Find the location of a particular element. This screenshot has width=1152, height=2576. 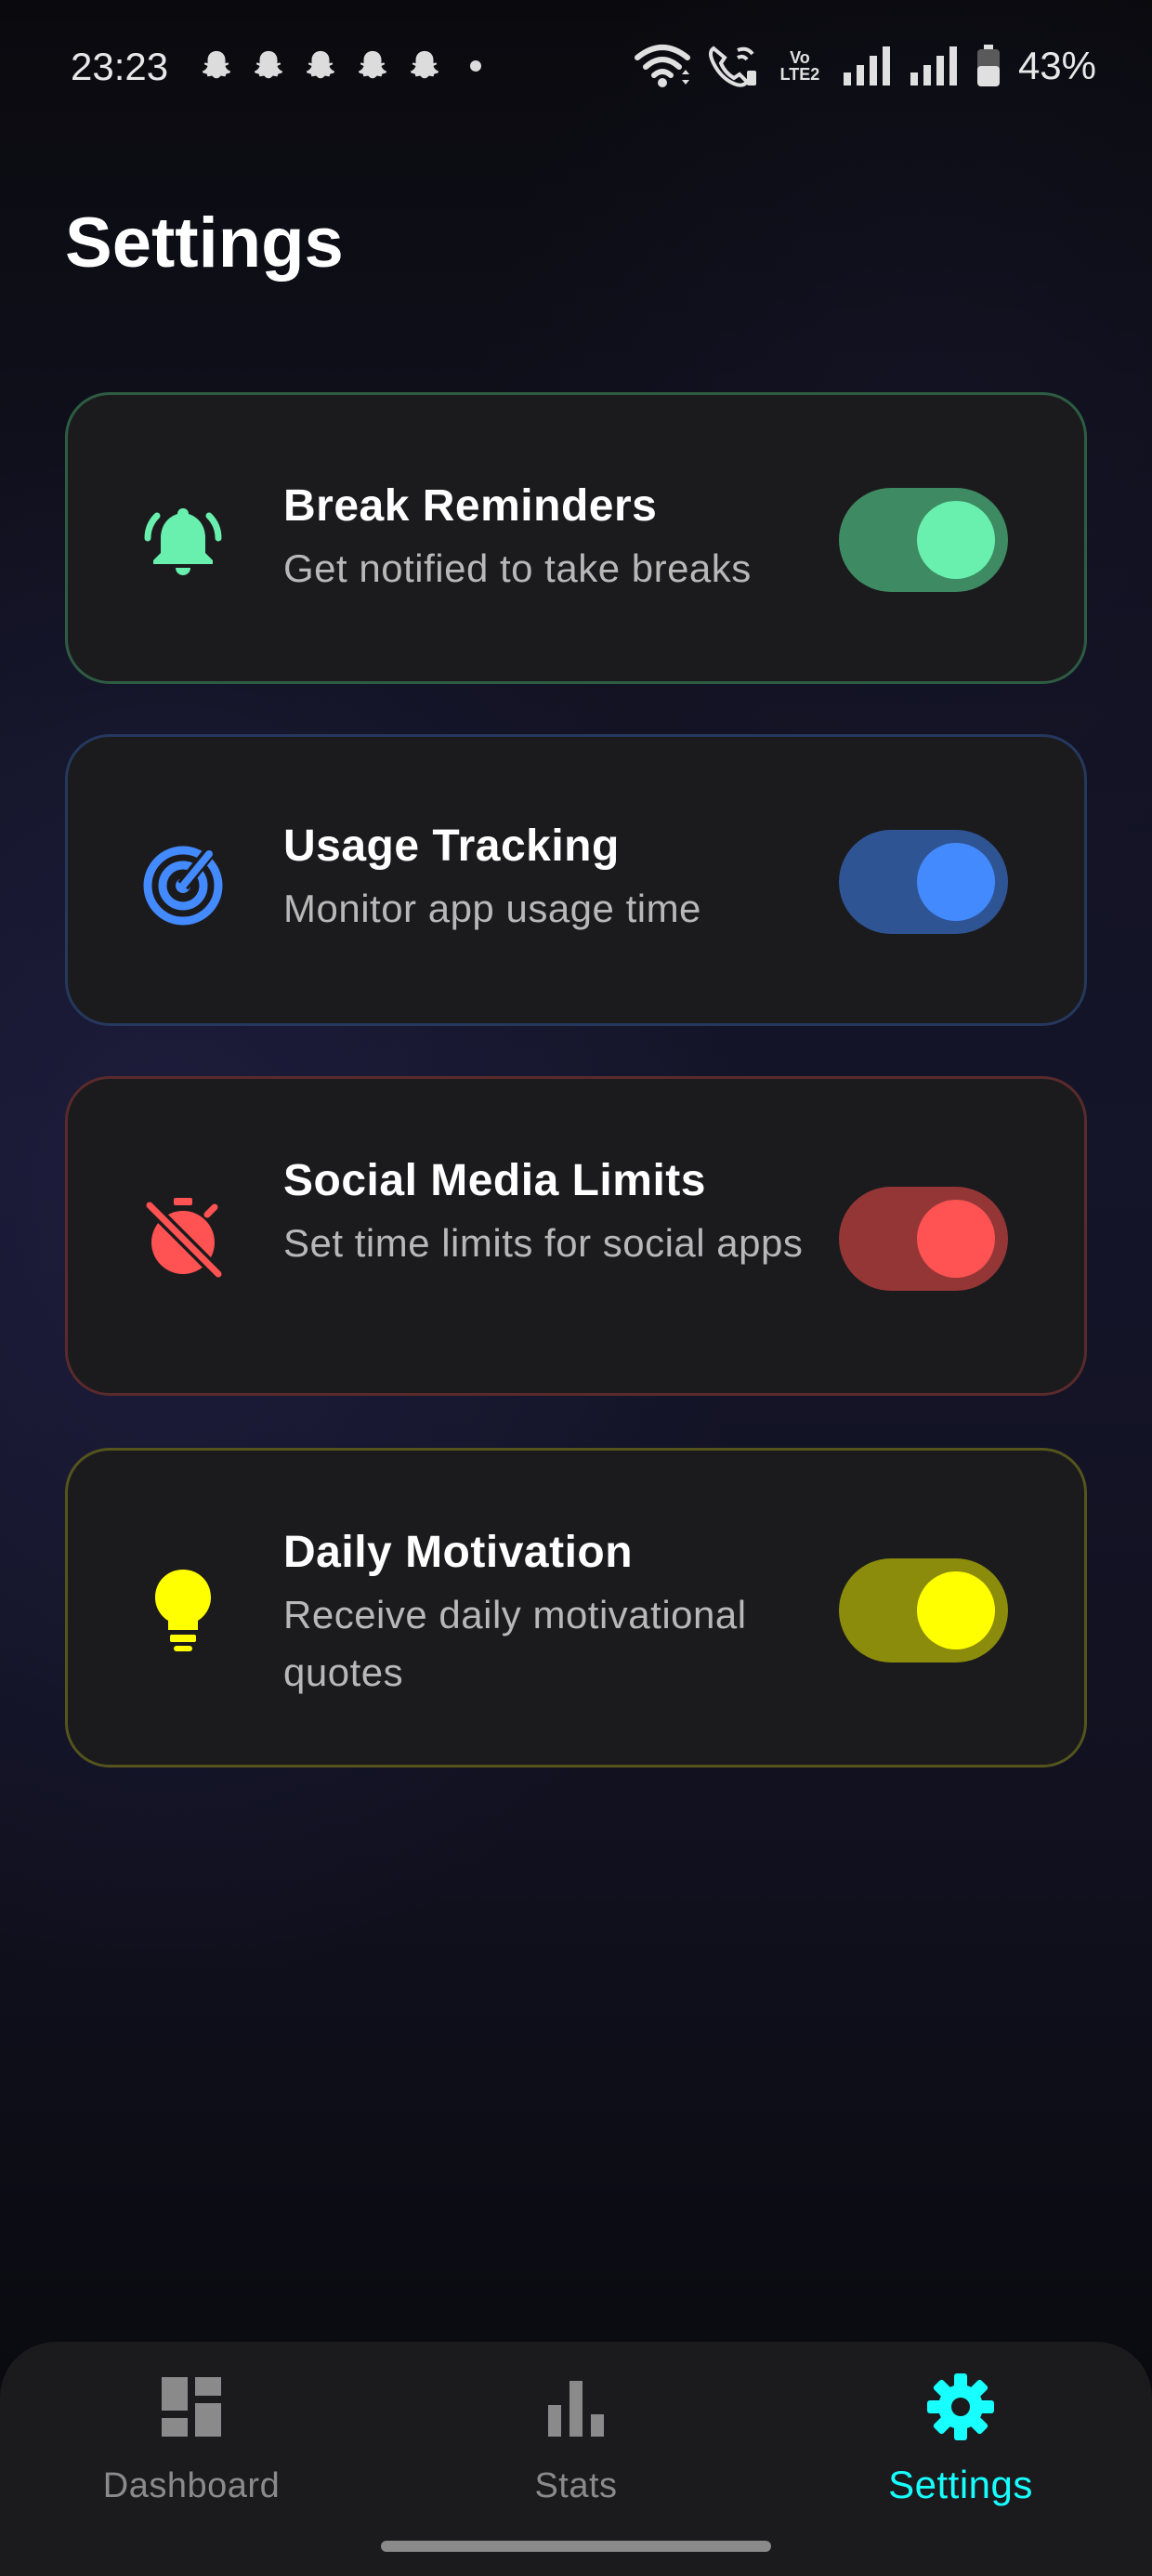

gear-icon is located at coordinates (961, 2406).